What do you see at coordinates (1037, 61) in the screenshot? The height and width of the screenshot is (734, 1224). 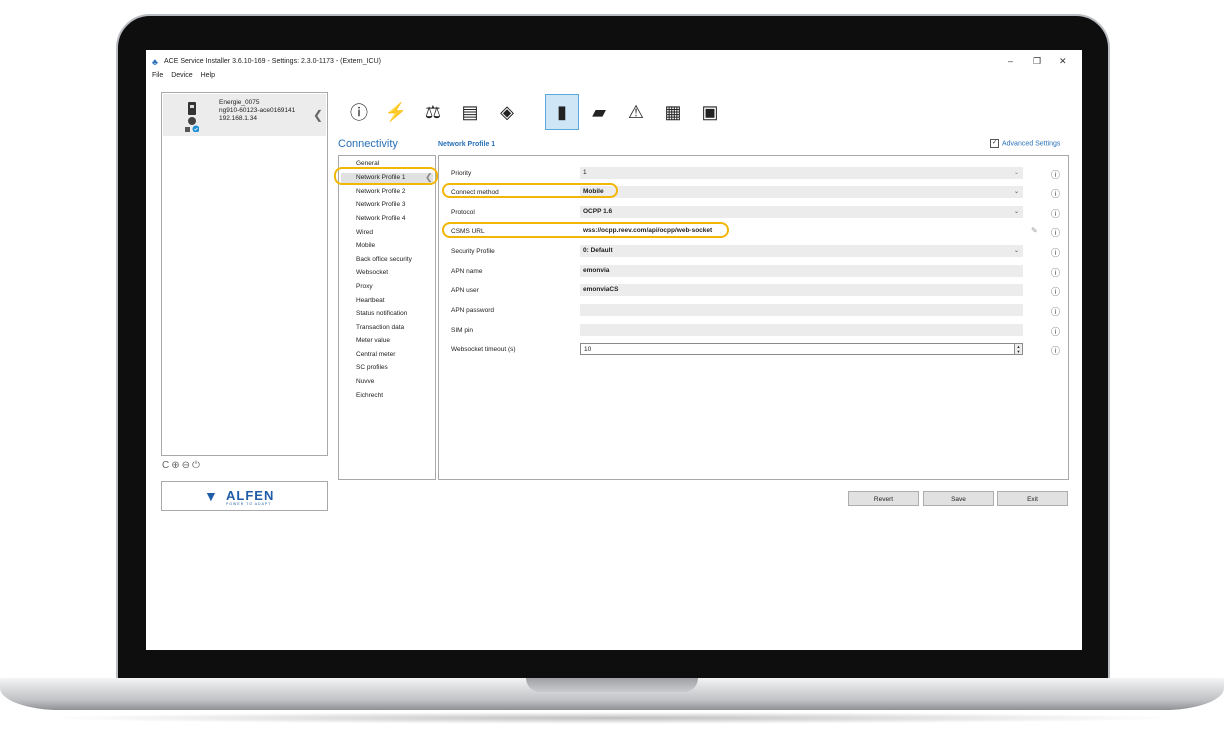 I see `restore-button: ❐` at bounding box center [1037, 61].